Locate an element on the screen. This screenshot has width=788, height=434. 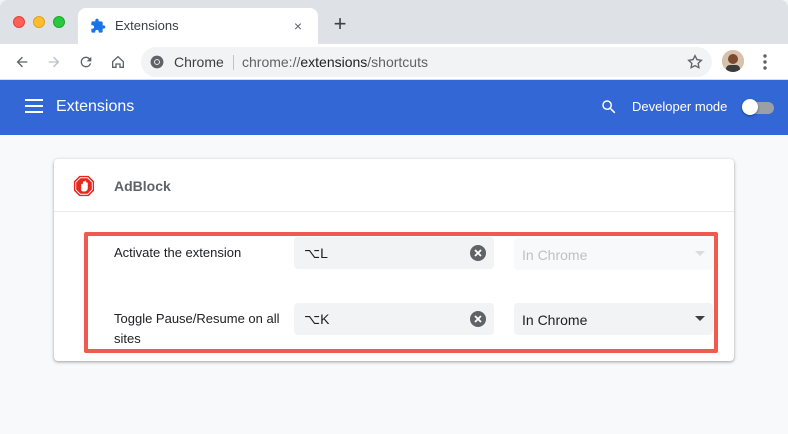
bookmark-star-icon is located at coordinates (695, 62).